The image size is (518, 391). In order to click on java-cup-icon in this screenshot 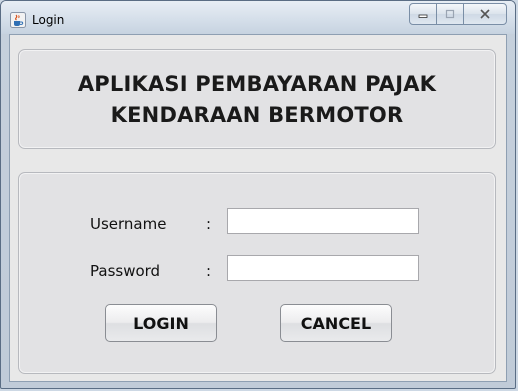, I will do `click(18, 20)`.